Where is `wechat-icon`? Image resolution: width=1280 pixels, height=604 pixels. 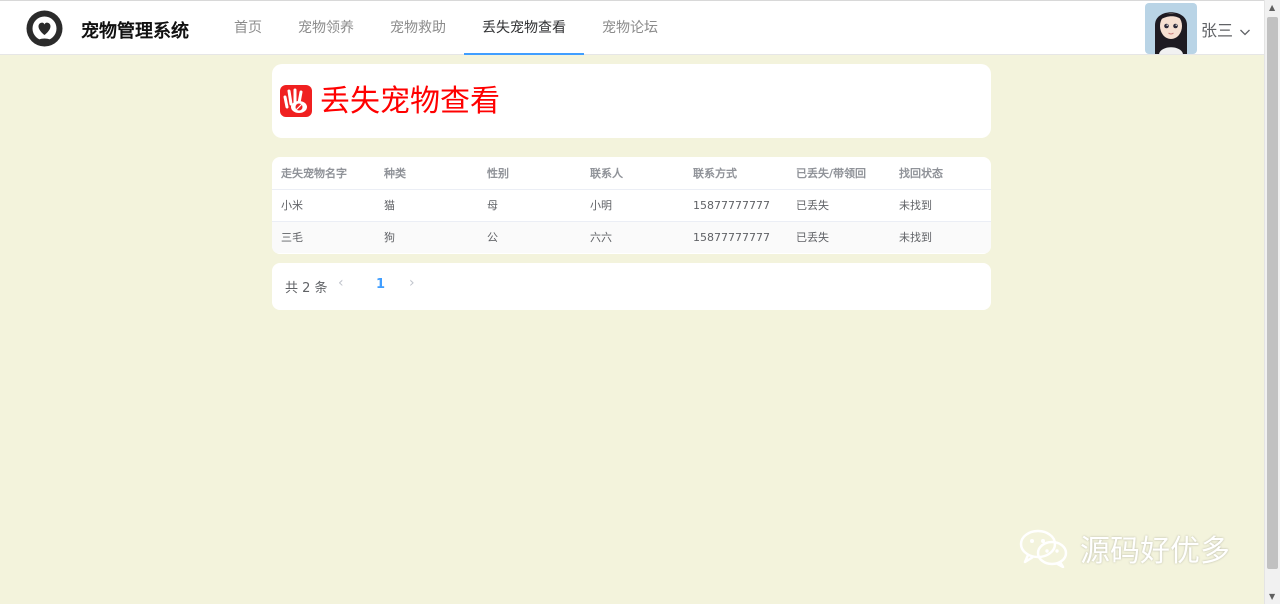
wechat-icon is located at coordinates (1044, 548).